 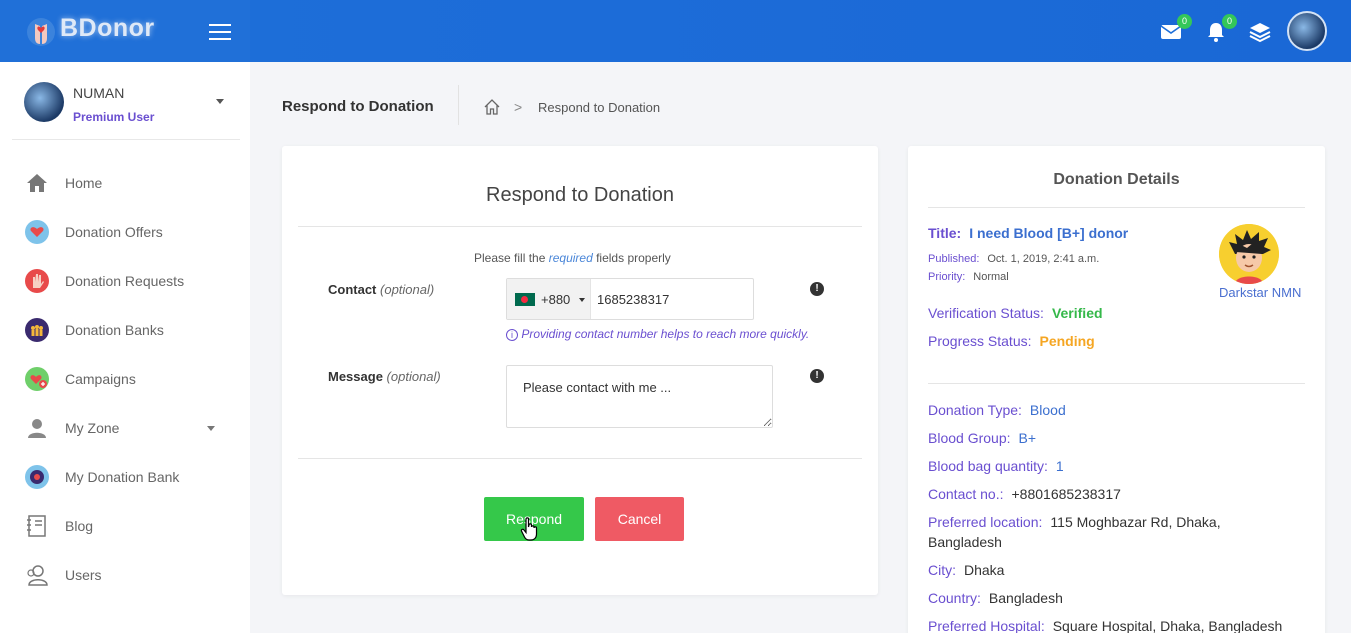 I want to click on sidebar-item-label: Donation Banks, so click(x=114, y=330).